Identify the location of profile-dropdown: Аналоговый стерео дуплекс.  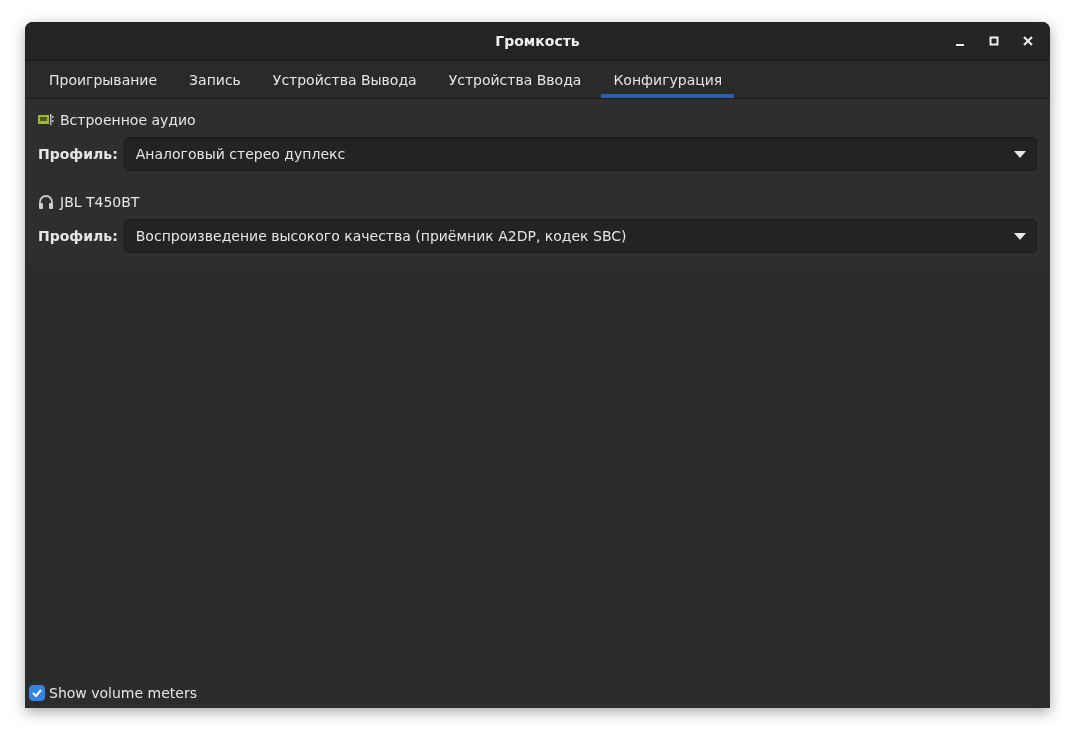
(580, 154).